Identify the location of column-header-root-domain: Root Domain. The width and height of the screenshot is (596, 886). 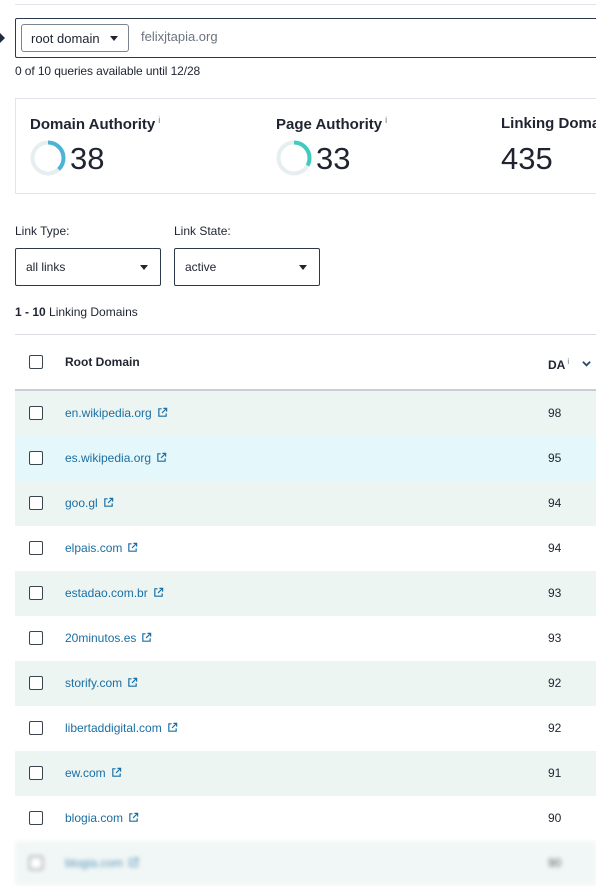
(102, 362).